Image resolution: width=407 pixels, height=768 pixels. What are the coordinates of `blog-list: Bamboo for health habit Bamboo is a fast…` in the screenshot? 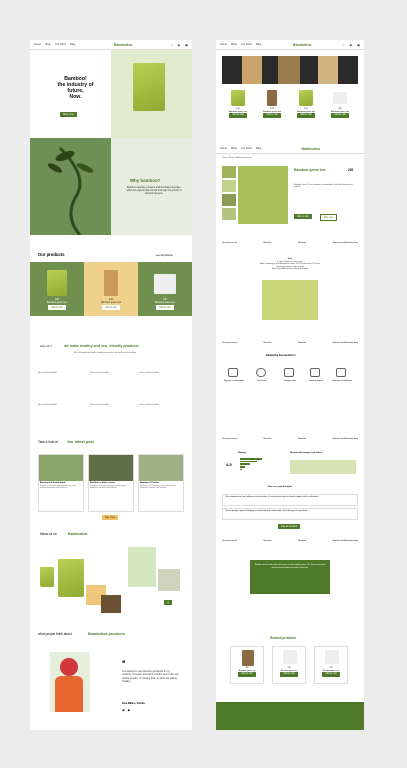 It's located at (111, 484).